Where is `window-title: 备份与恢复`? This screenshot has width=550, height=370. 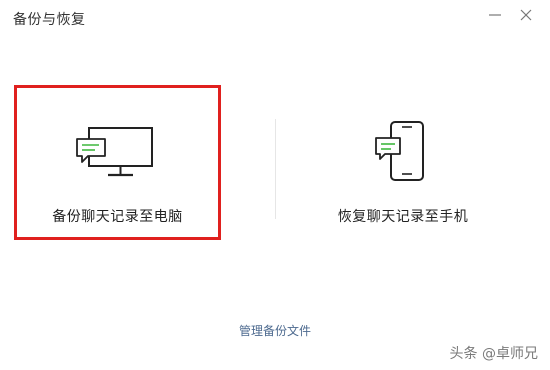
window-title: 备份与恢复 is located at coordinates (49, 20).